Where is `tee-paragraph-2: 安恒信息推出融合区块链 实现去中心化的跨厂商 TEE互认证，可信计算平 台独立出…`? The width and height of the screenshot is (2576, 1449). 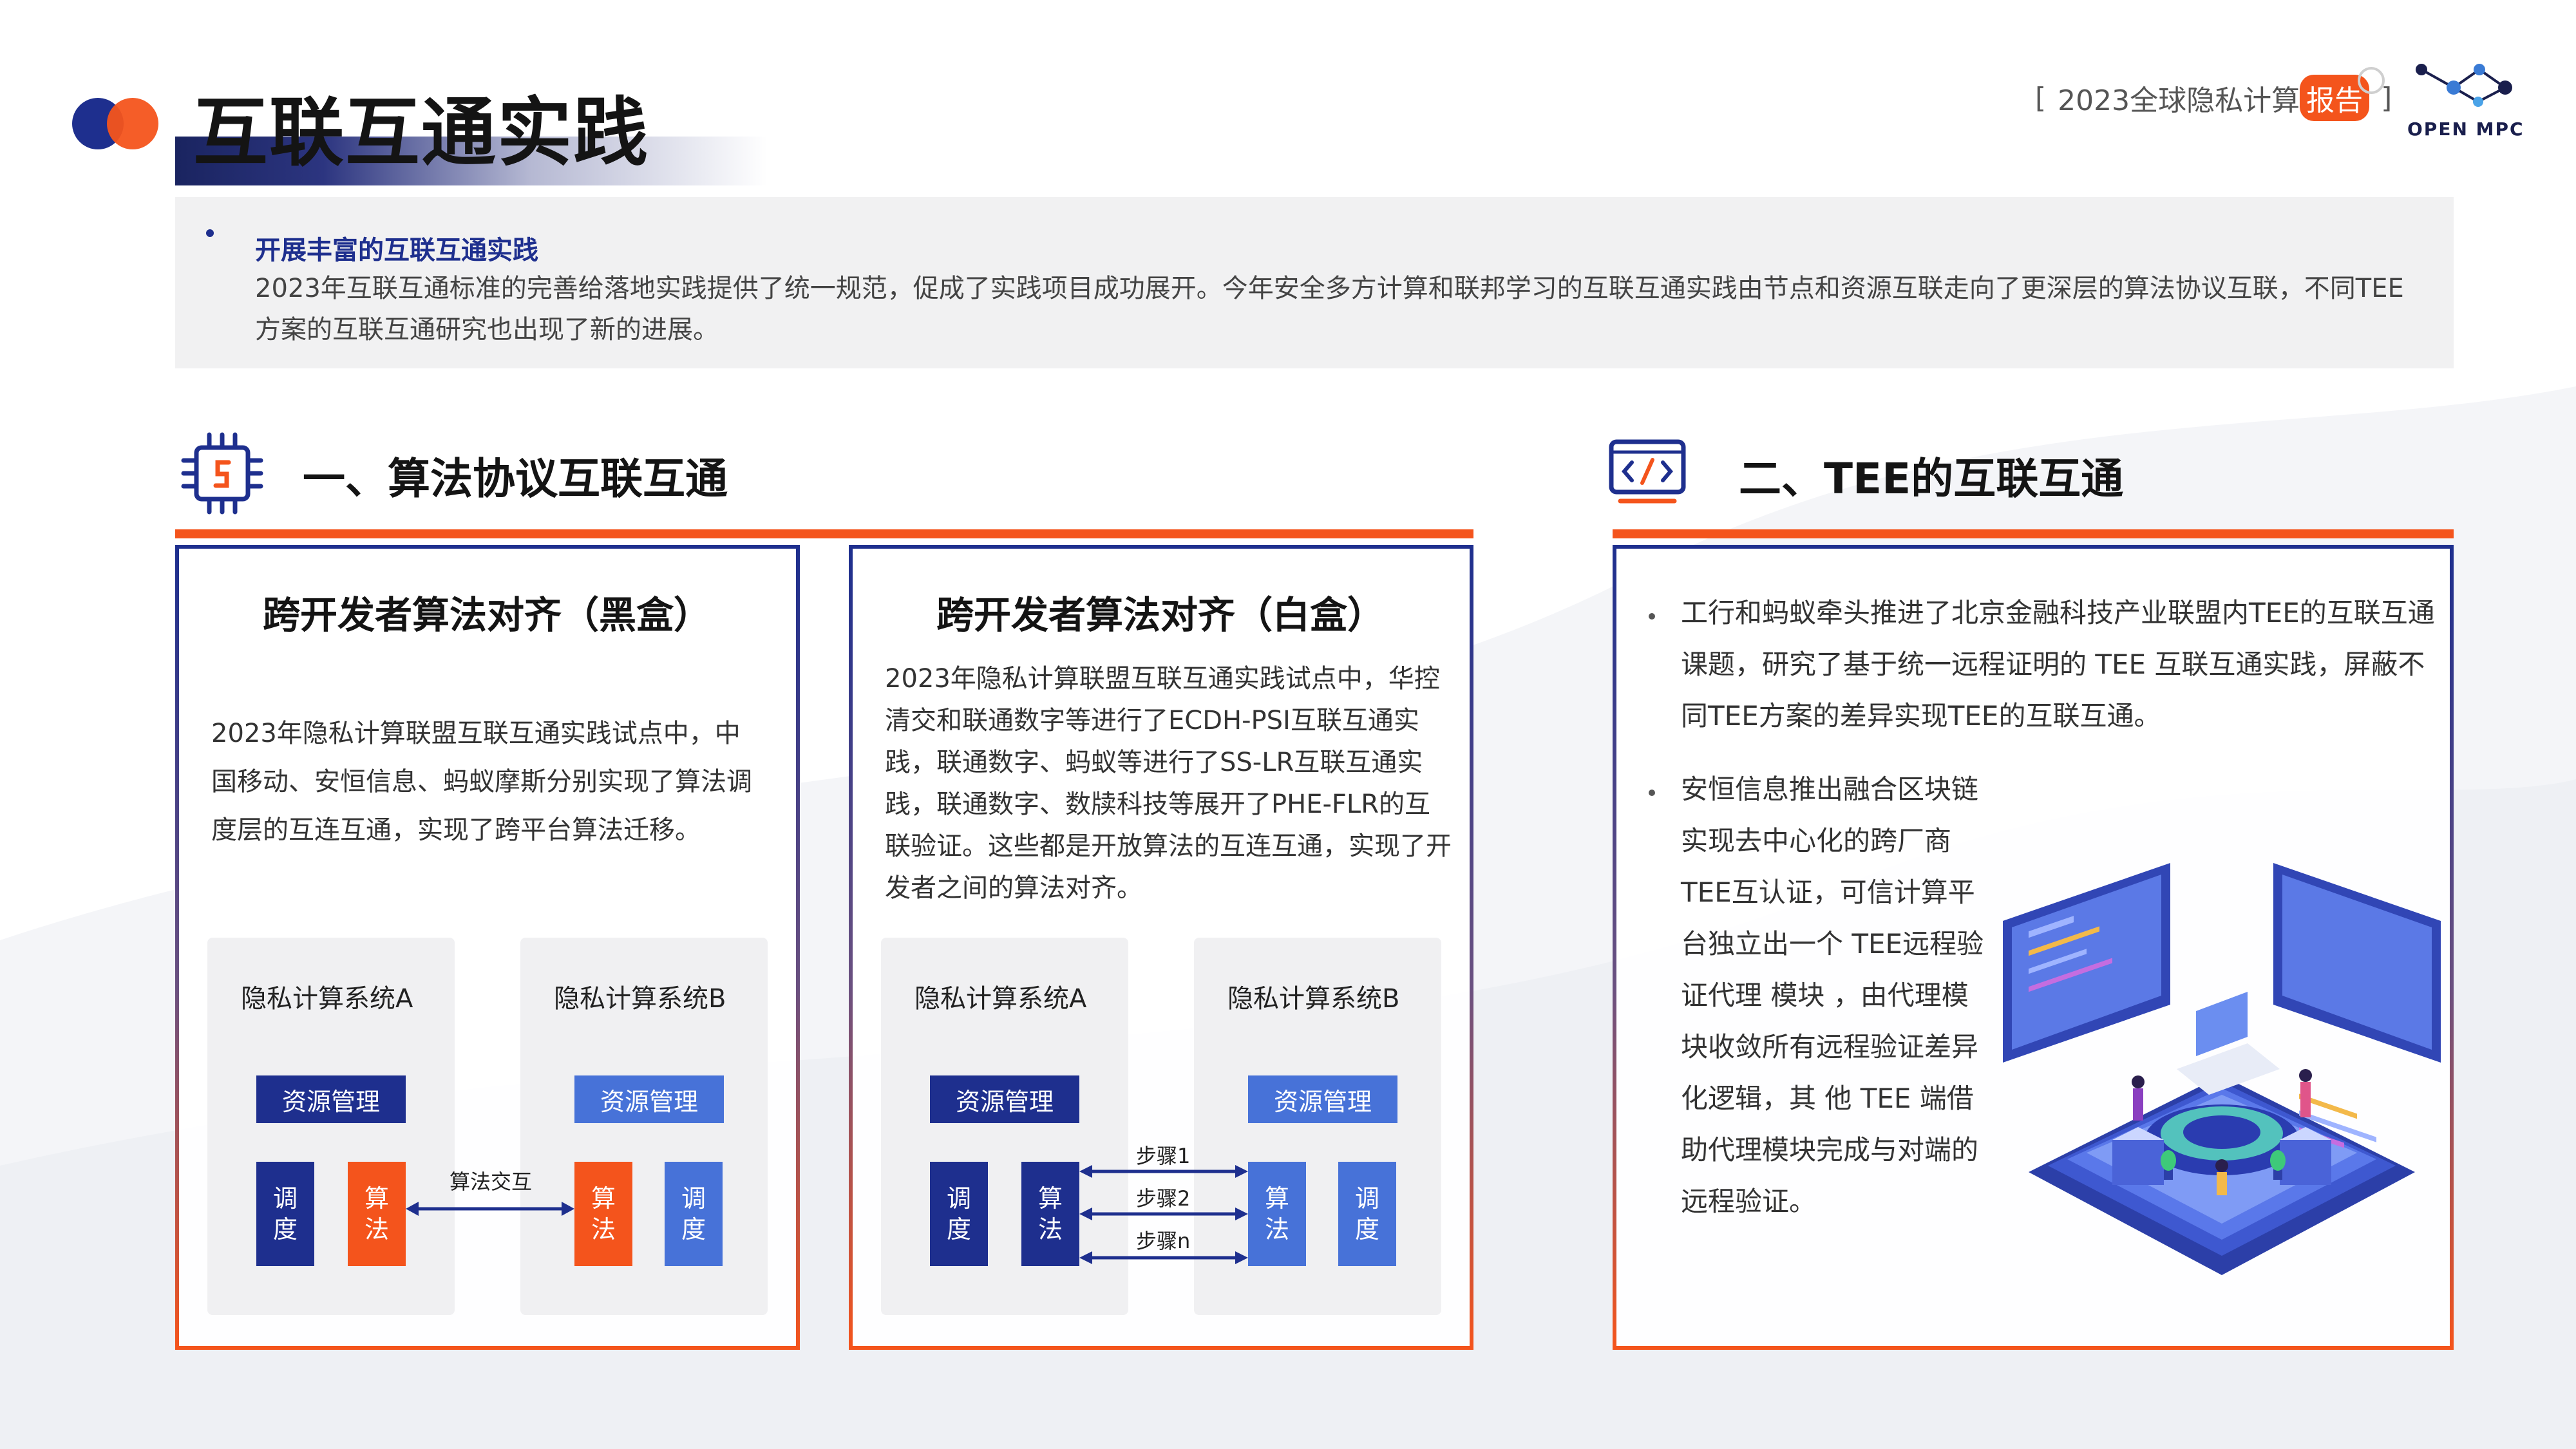
tee-paragraph-2: 安恒信息推出融合区块链 实现去中心化的跨厂商 TEE互认证，可信计算平 台独立出… is located at coordinates (1832, 995).